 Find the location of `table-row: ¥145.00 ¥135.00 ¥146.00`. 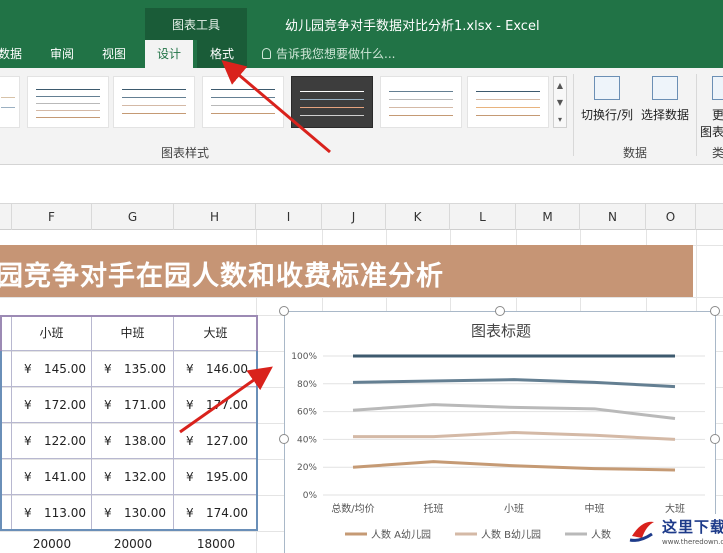

table-row: ¥145.00 ¥135.00 ¥146.00 is located at coordinates (129, 369).